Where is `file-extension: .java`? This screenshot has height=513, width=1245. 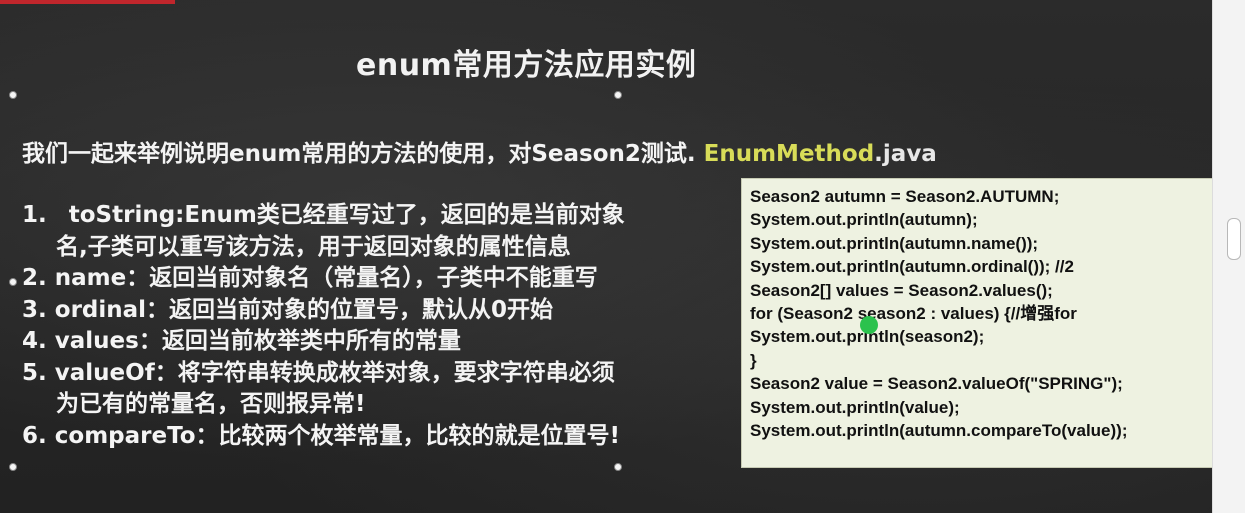 file-extension: .java is located at coordinates (905, 154).